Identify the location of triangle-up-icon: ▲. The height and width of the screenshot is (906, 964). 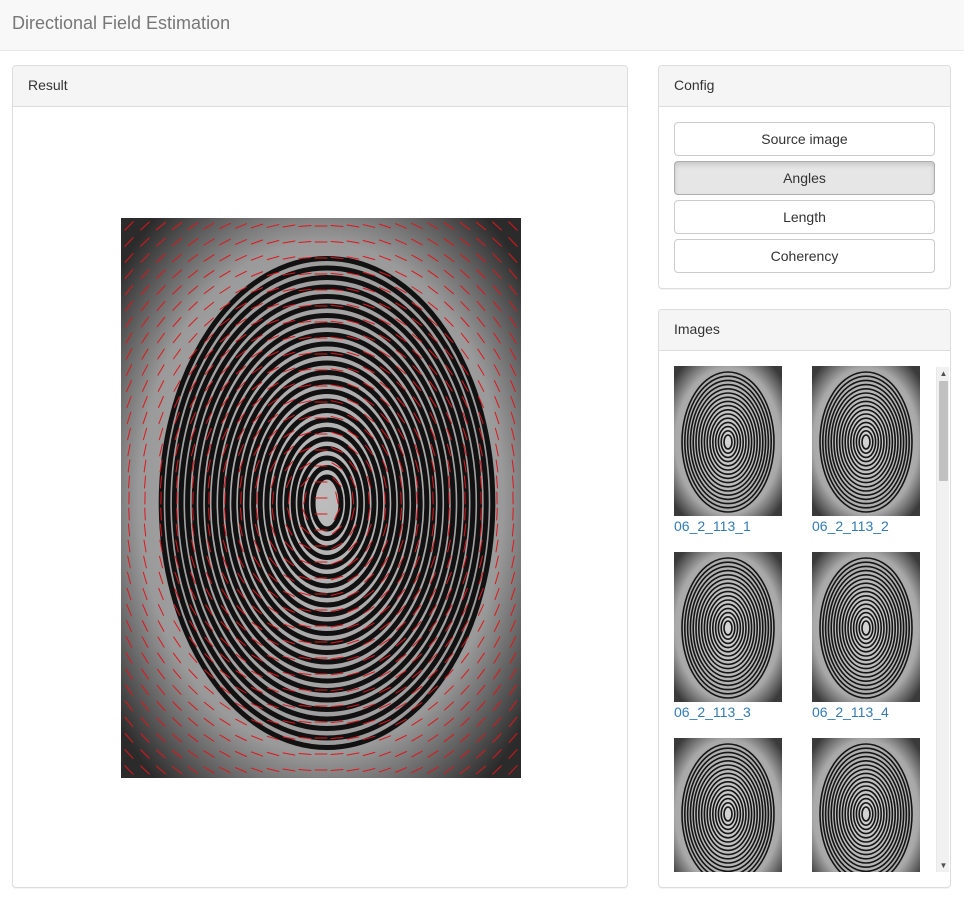
(943, 373).